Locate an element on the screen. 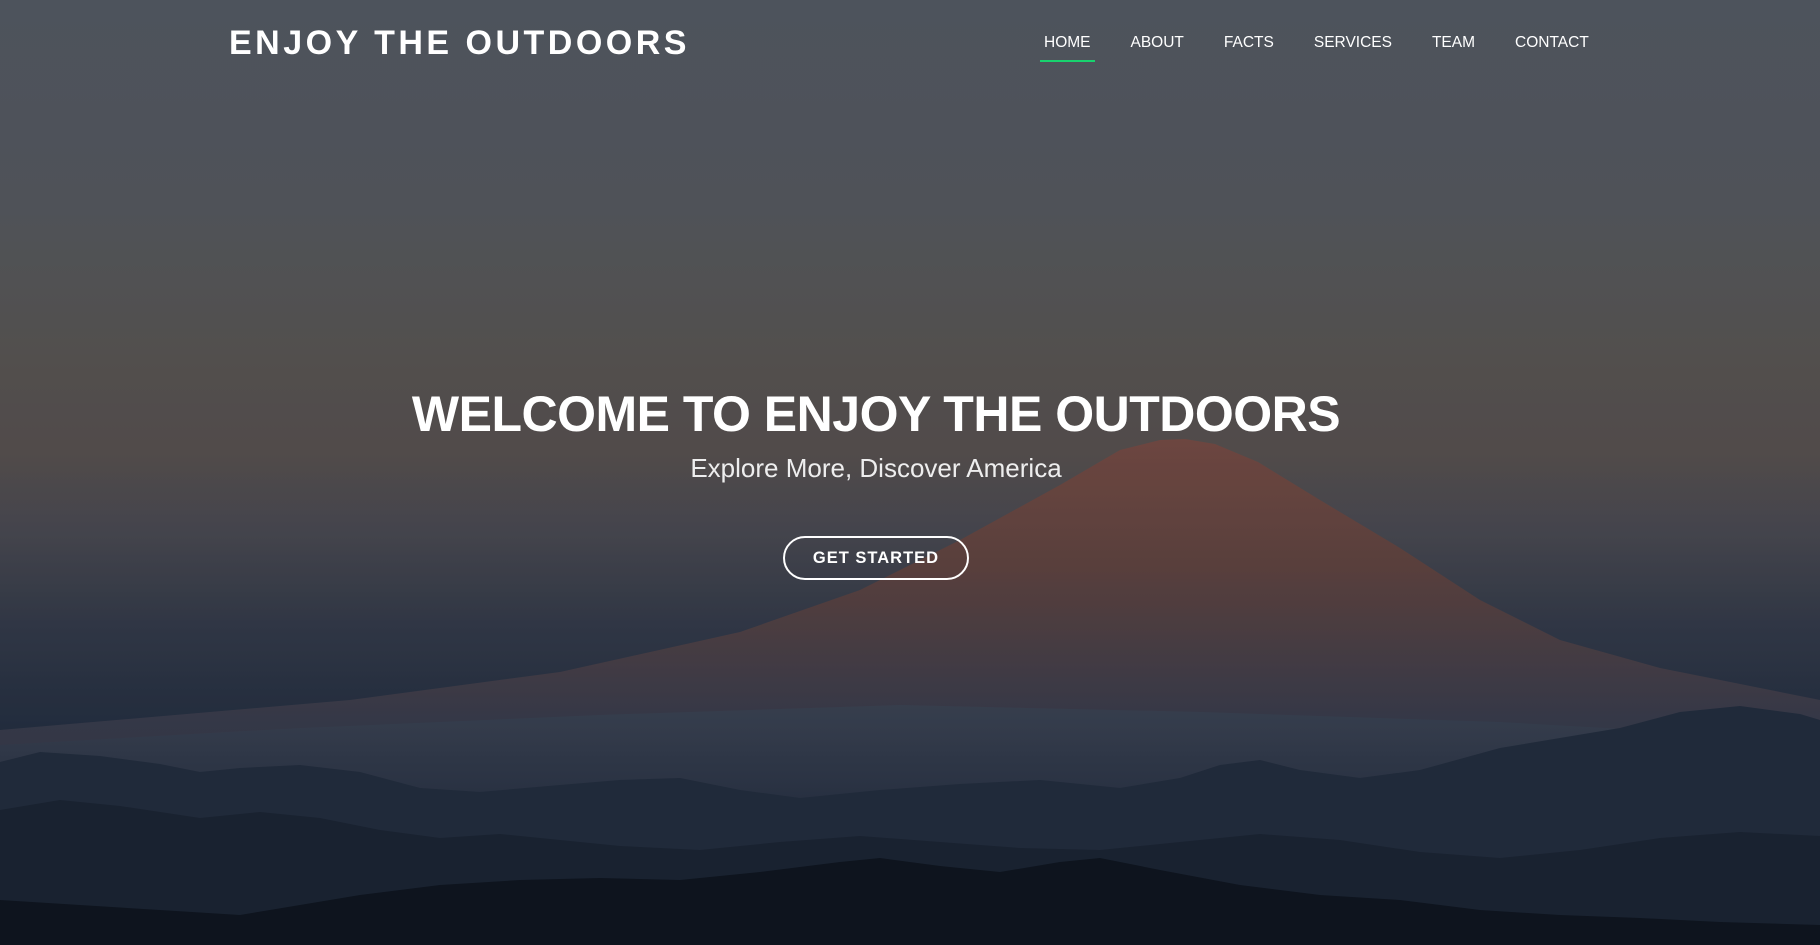 This screenshot has width=1820, height=945. nav-item-contact: CONTACT is located at coordinates (1552, 44).